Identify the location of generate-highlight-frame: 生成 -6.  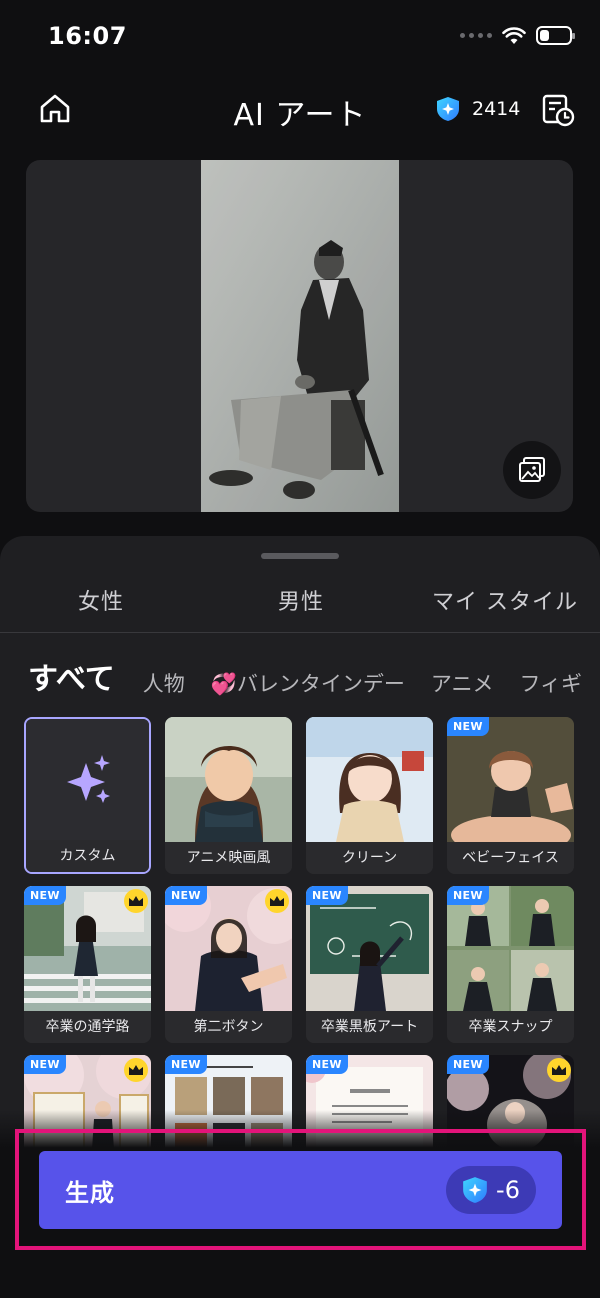
(300, 1189).